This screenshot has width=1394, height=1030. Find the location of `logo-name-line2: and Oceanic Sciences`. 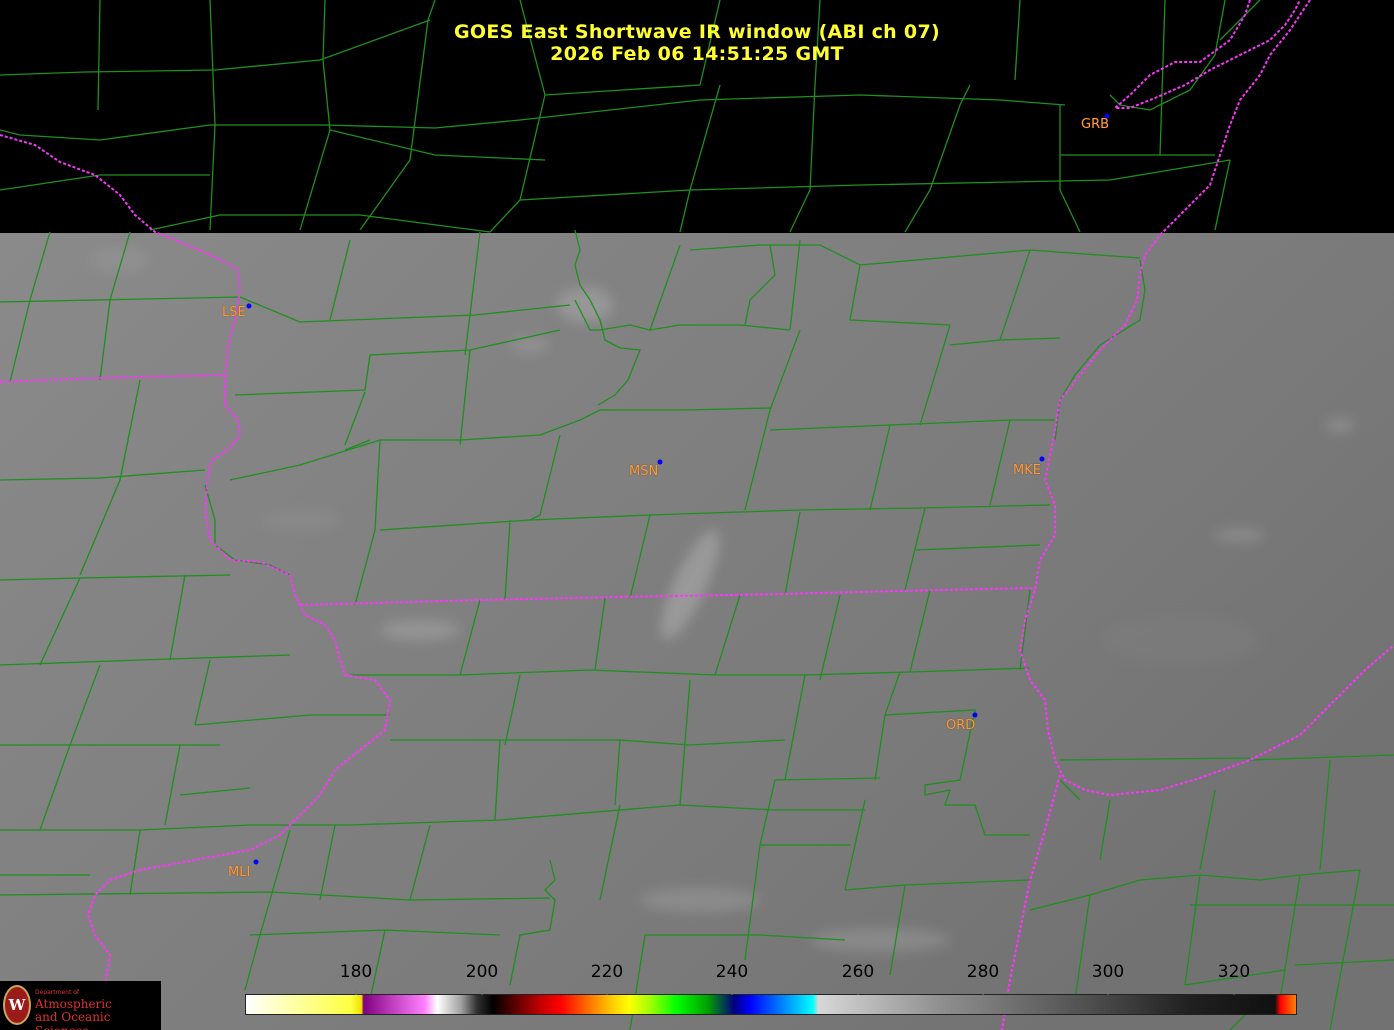

logo-name-line2: and Oceanic Sciences is located at coordinates (73, 1020).